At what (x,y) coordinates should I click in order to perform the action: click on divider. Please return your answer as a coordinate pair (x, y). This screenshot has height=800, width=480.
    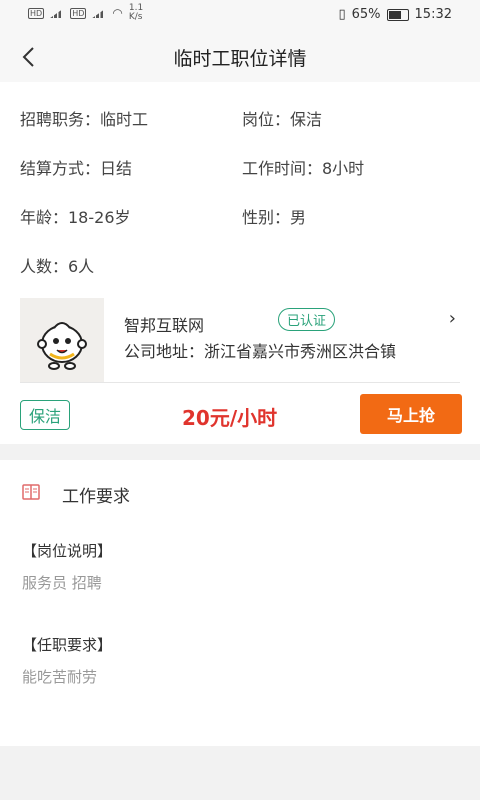
    Looking at the image, I should click on (240, 382).